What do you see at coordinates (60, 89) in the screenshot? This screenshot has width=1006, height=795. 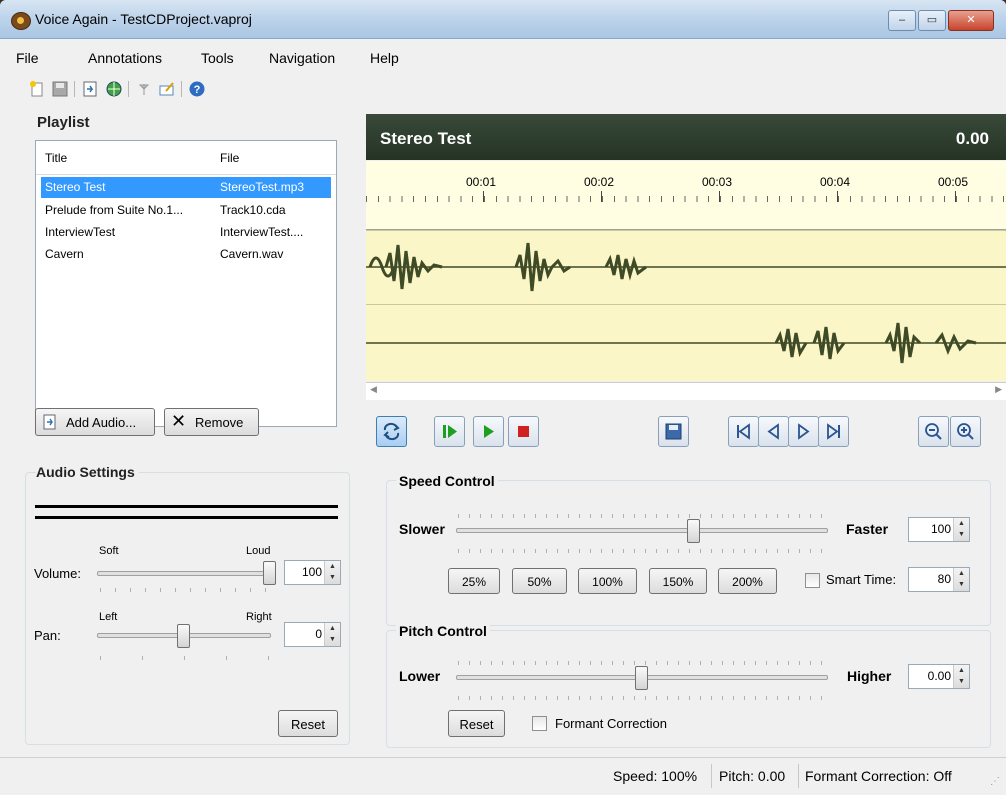 I see `save-icon` at bounding box center [60, 89].